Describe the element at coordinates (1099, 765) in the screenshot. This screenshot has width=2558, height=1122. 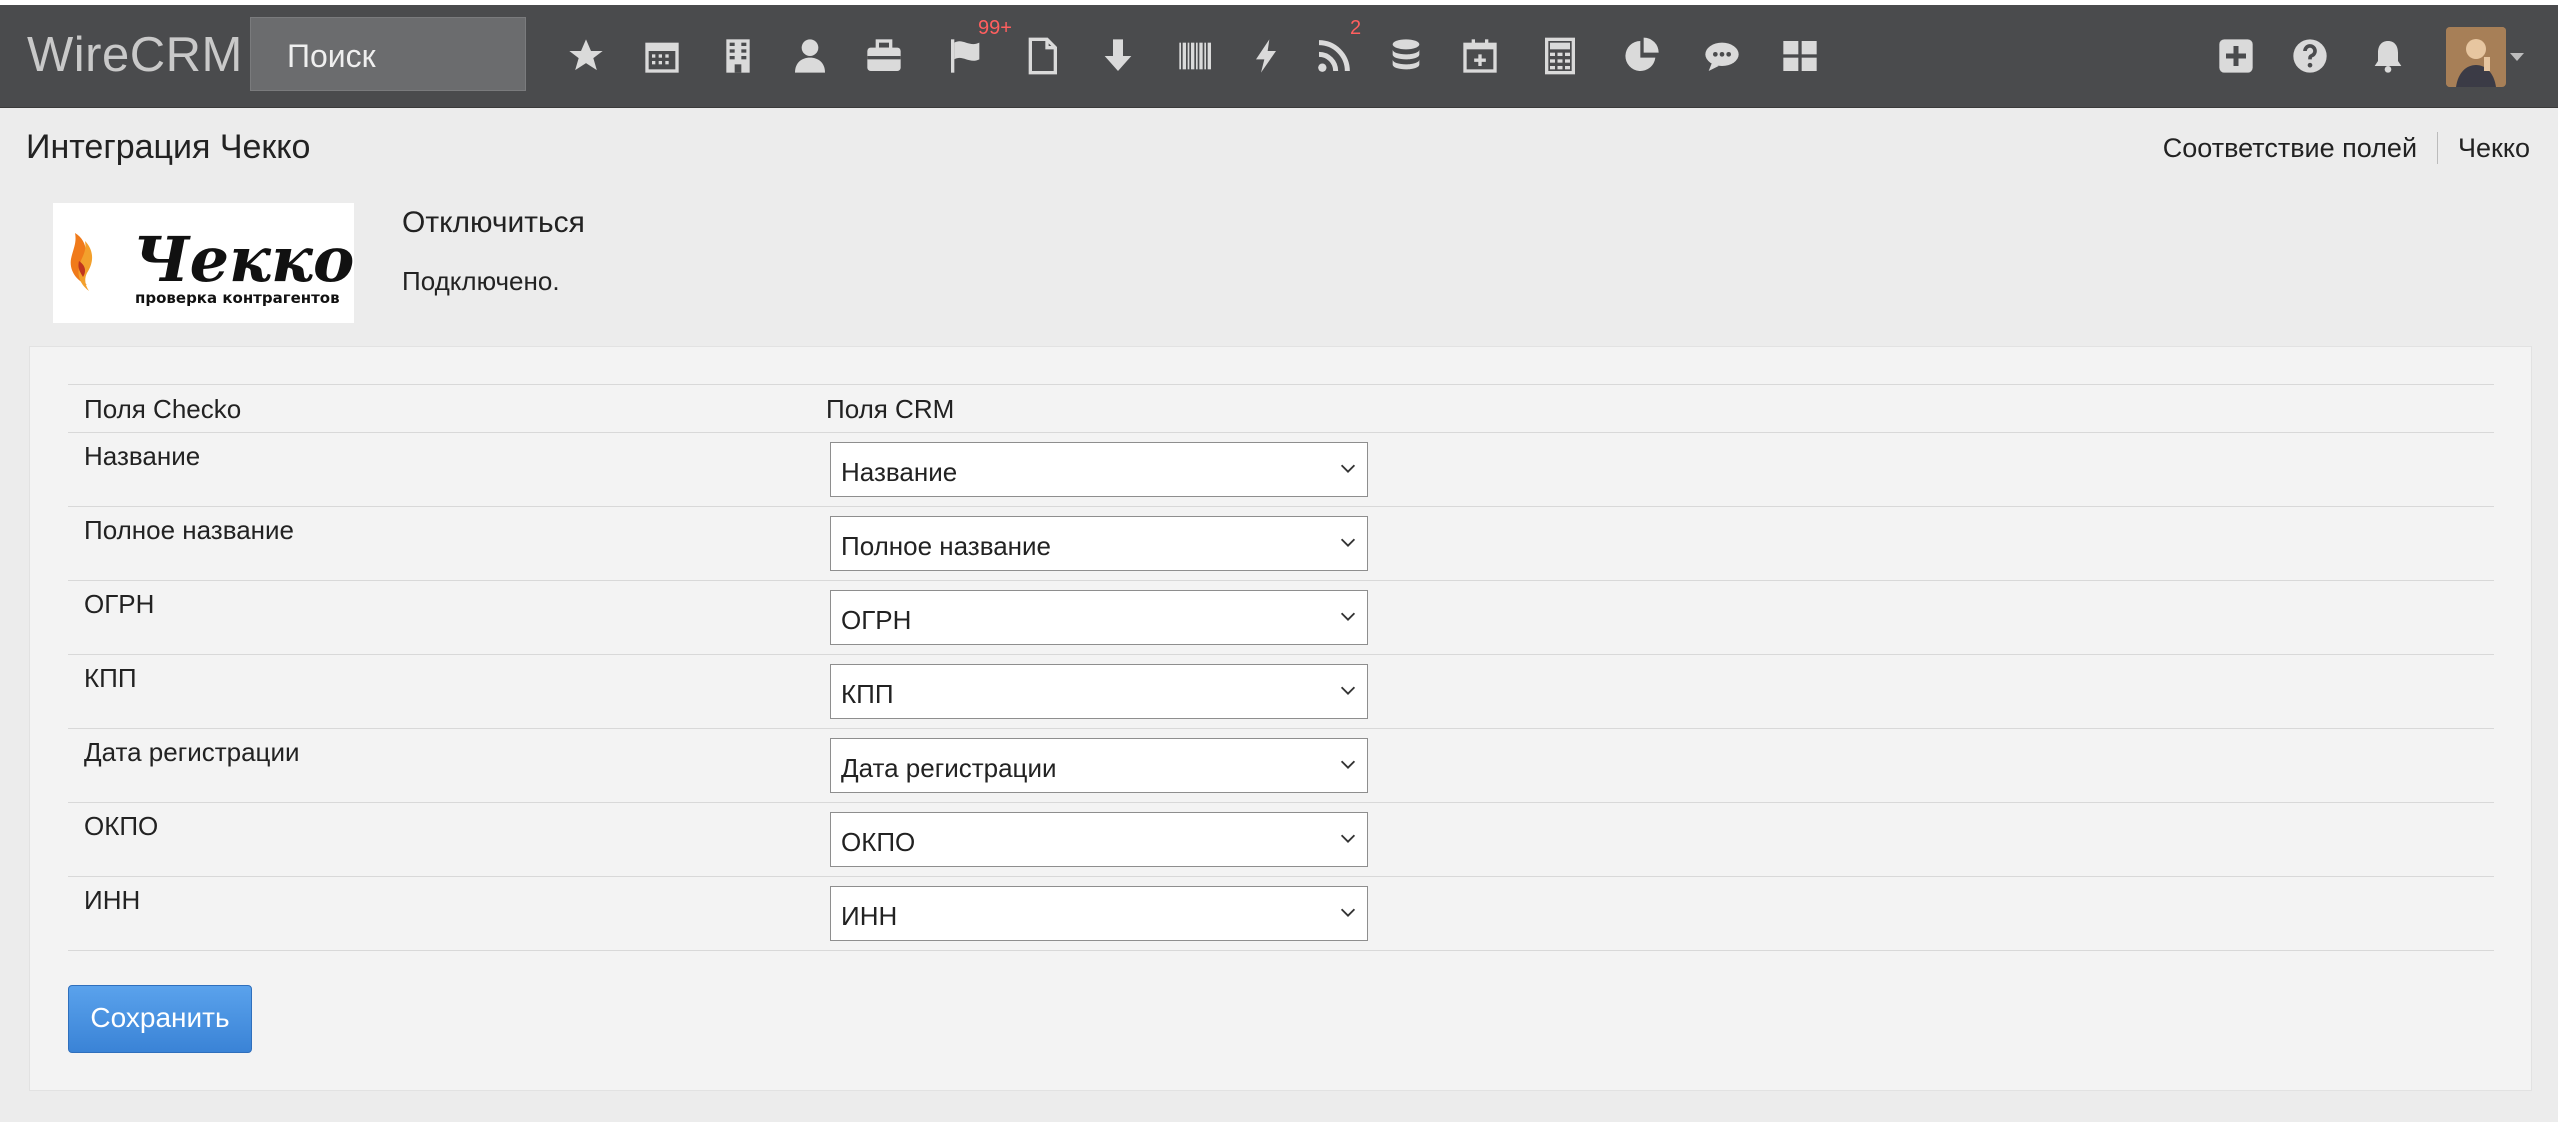
I see `crm-field-select: Дата регистрации` at that location.